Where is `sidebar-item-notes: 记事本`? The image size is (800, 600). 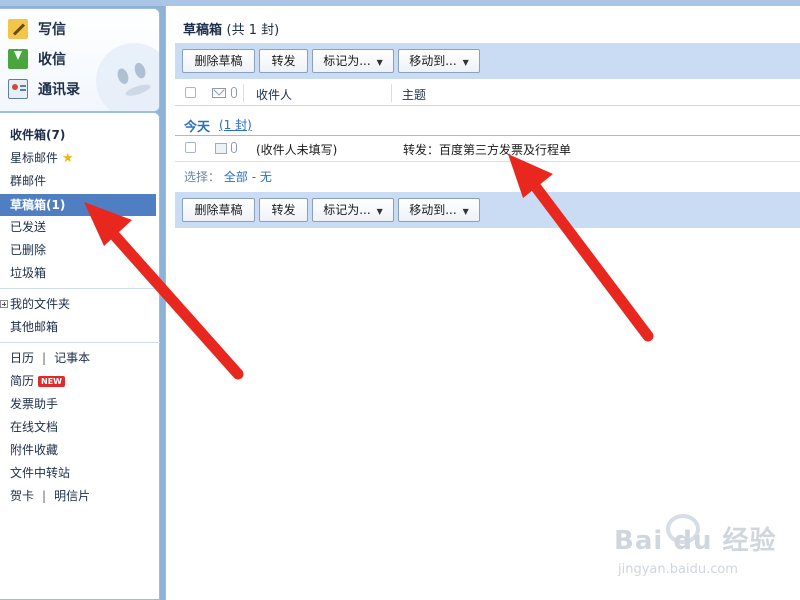
sidebar-item-notes: 记事本 is located at coordinates (72, 358).